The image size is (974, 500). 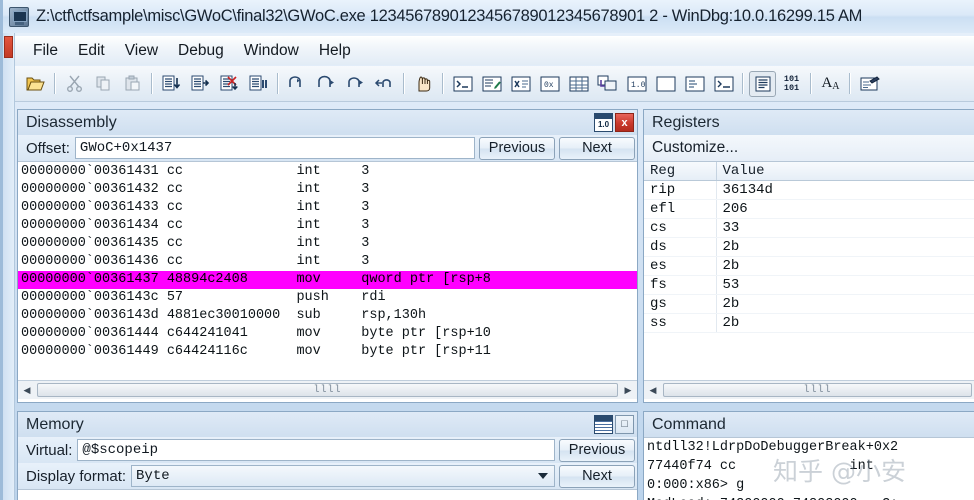 I want to click on disassembly-line: 00000000`00361436 cc int 3, so click(x=327, y=262).